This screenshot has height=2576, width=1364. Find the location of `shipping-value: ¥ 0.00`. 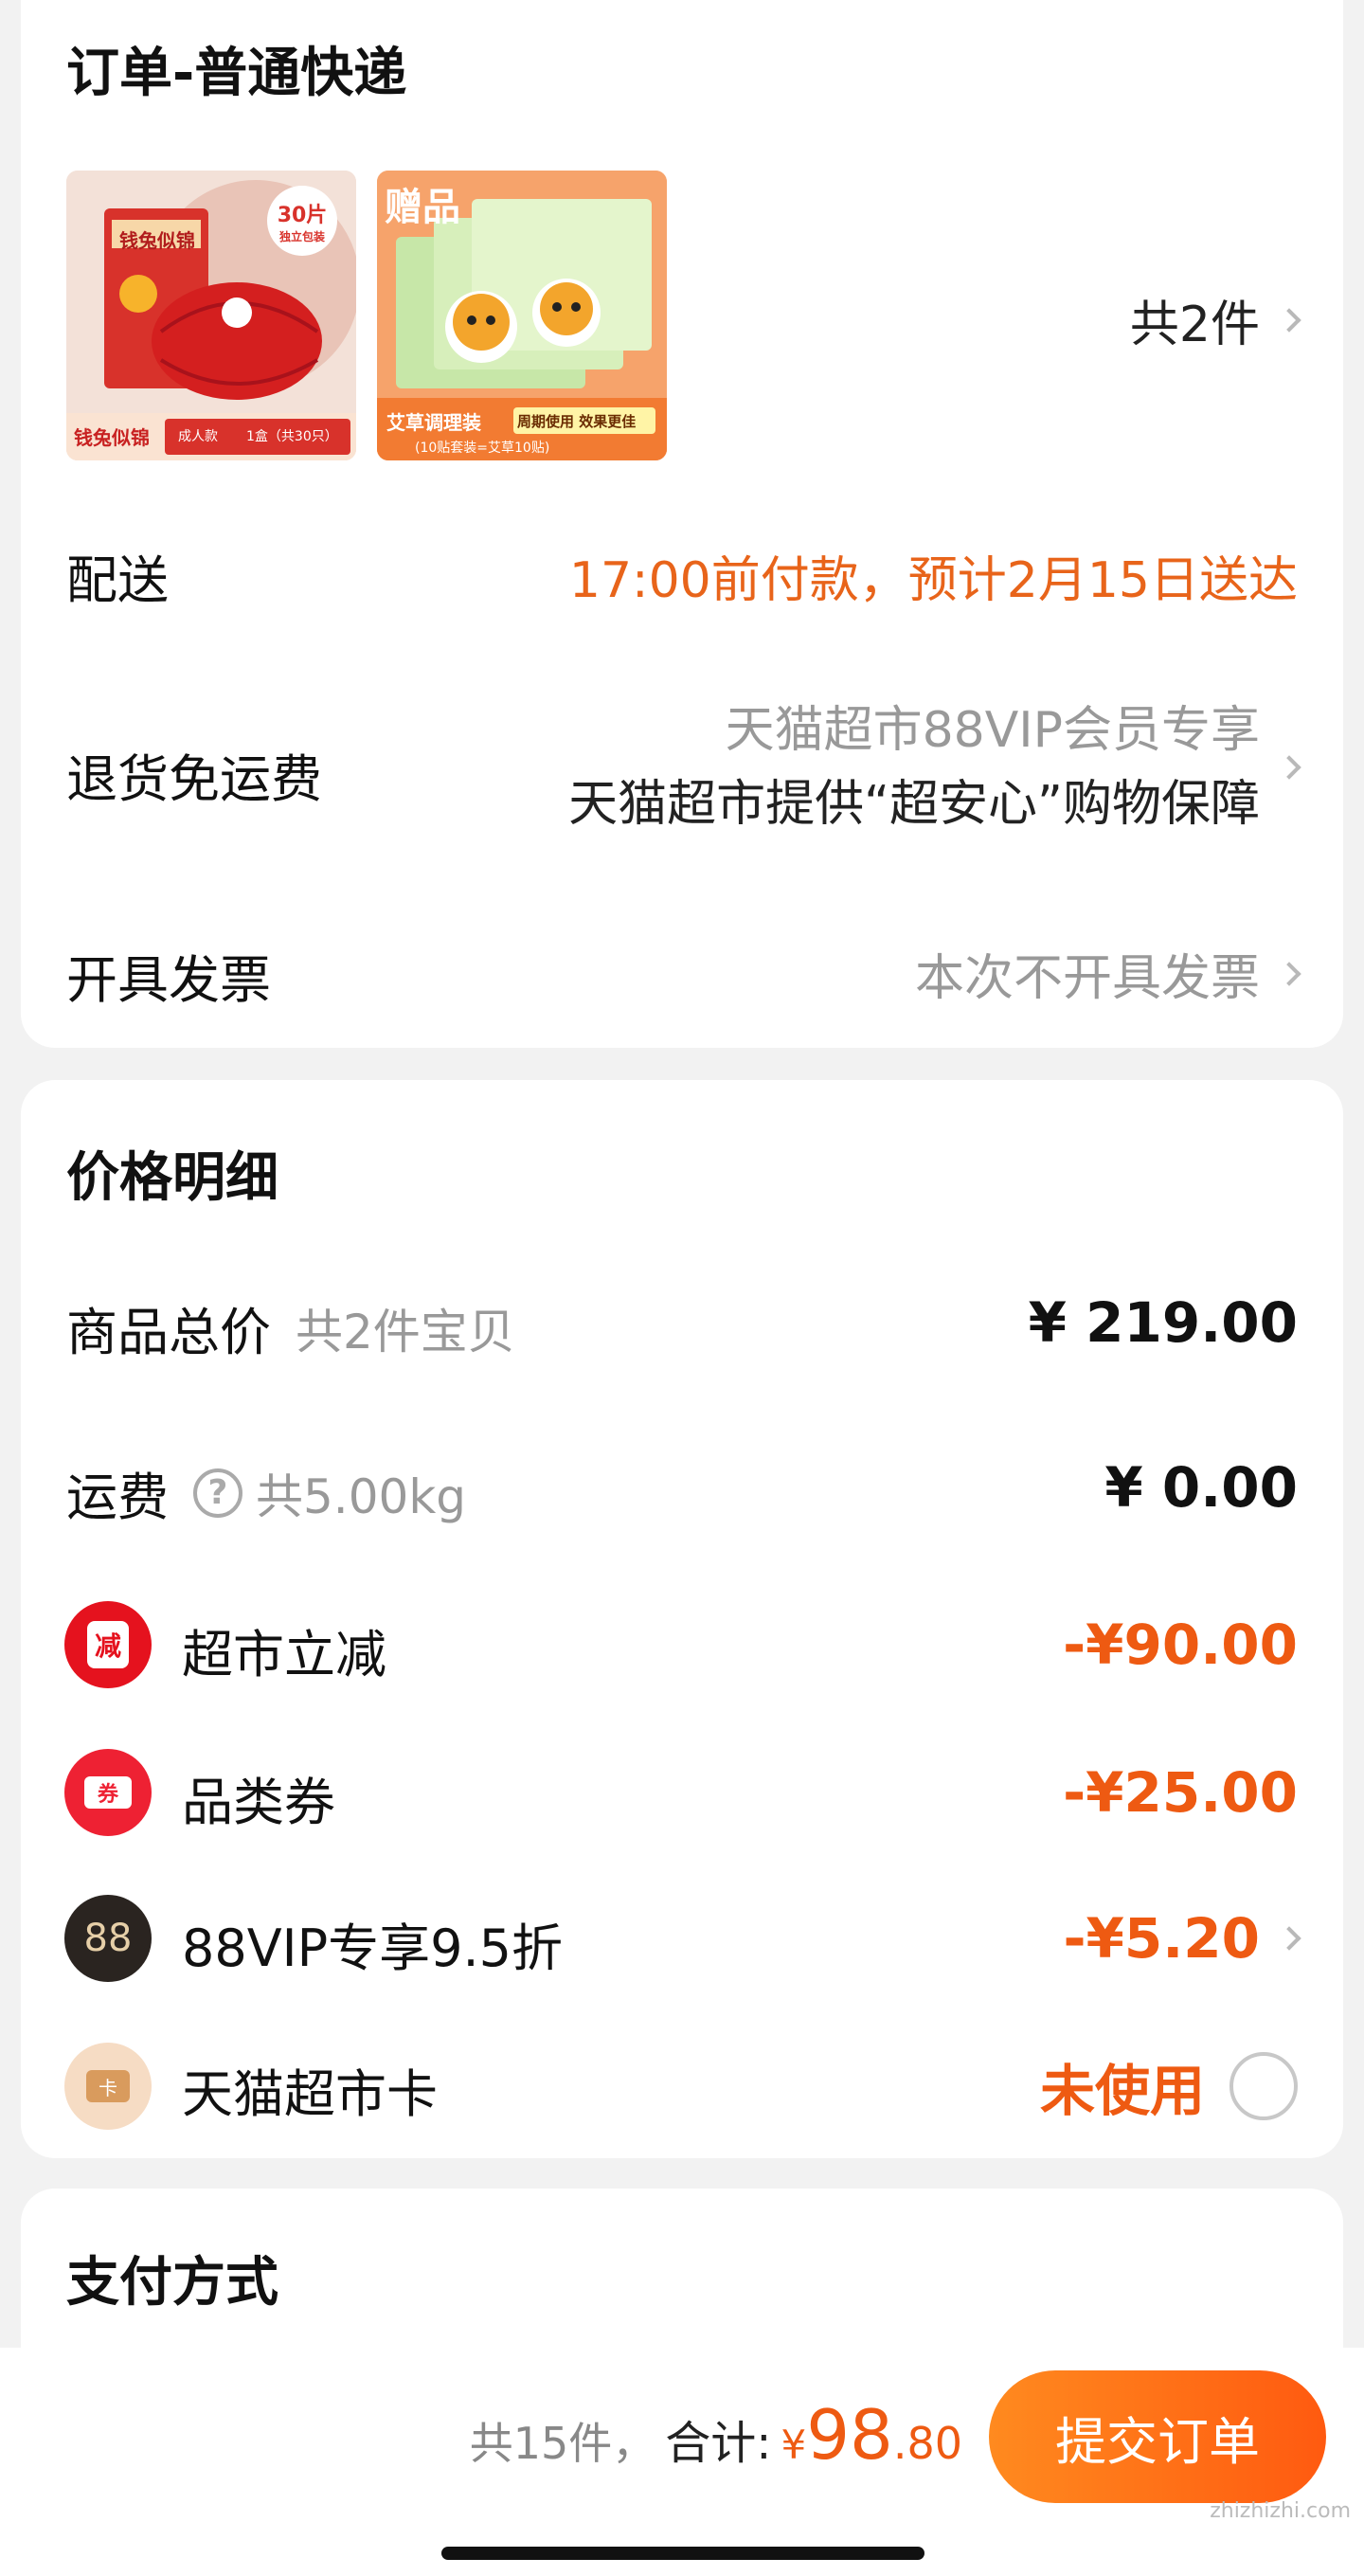

shipping-value: ¥ 0.00 is located at coordinates (1201, 1487).